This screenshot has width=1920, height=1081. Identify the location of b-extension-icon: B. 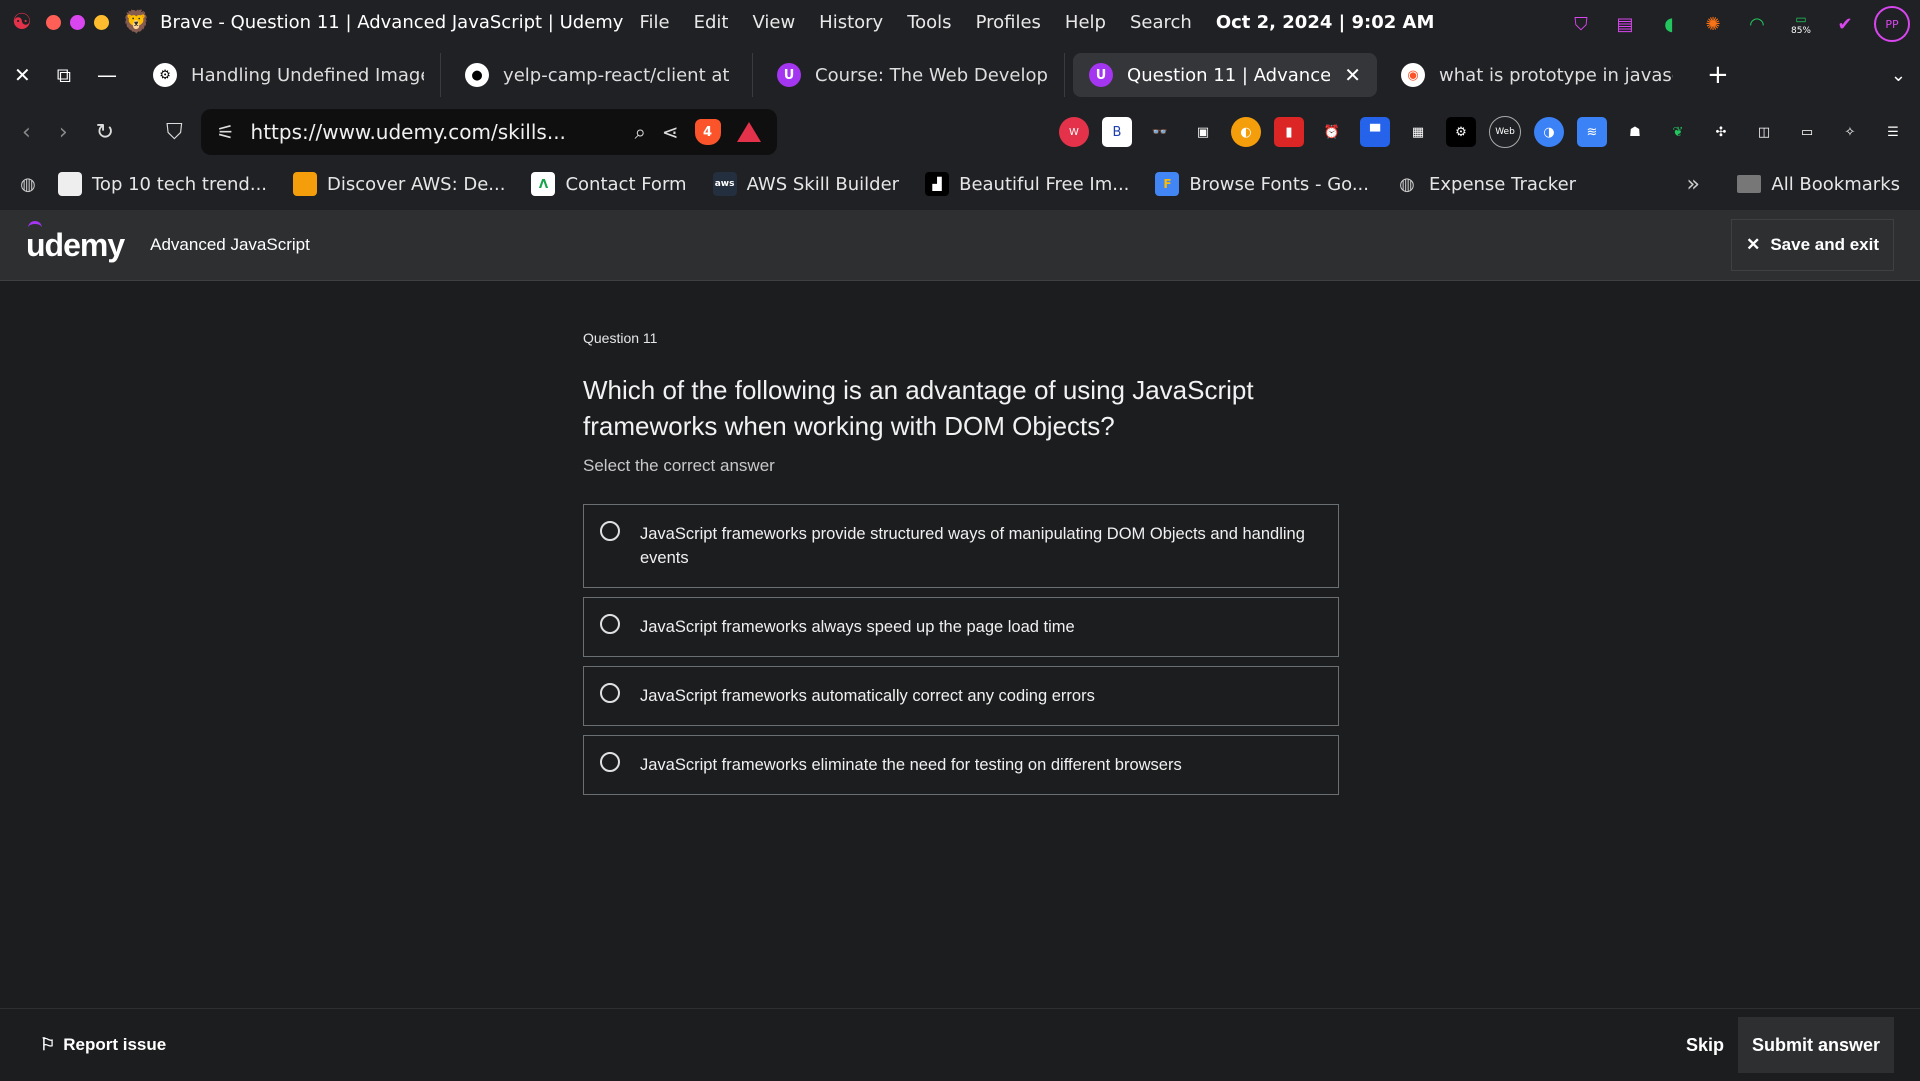
(1117, 132).